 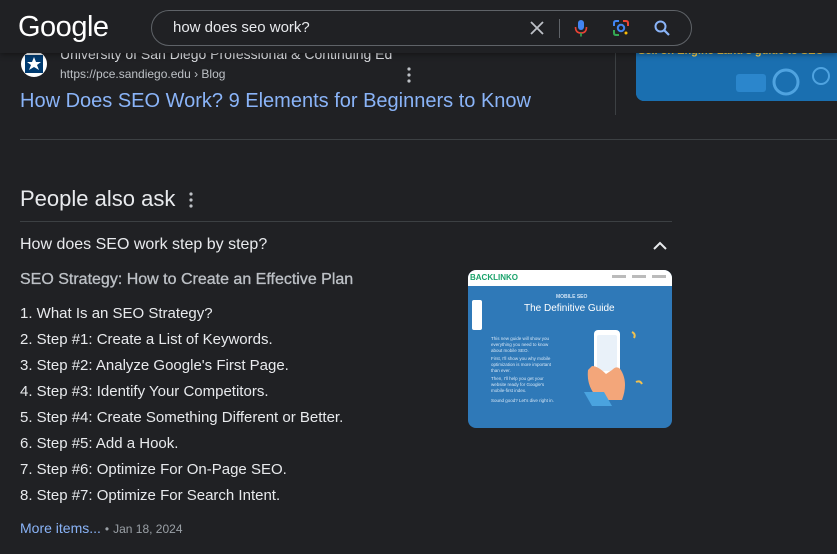 I want to click on list-item: 1. What Is an SEO Strategy?, so click(x=116, y=313).